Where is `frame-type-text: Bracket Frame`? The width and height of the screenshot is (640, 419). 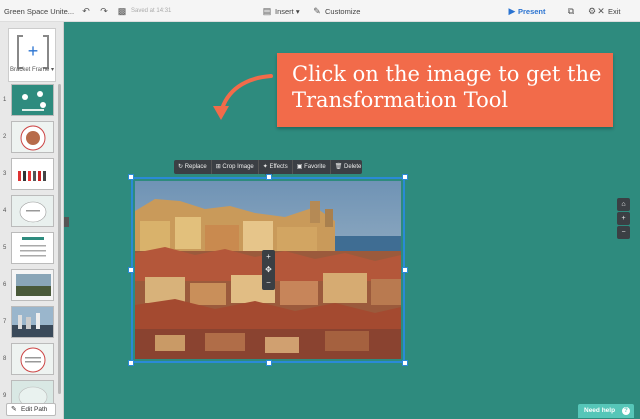 frame-type-text: Bracket Frame is located at coordinates (30, 70).